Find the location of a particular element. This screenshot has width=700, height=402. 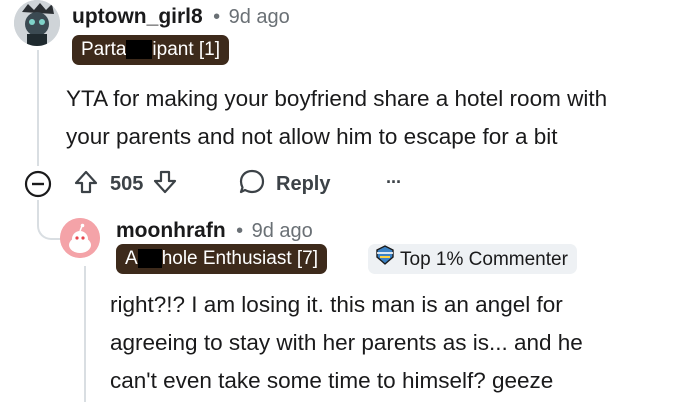

vote-count: 505 is located at coordinates (127, 183).